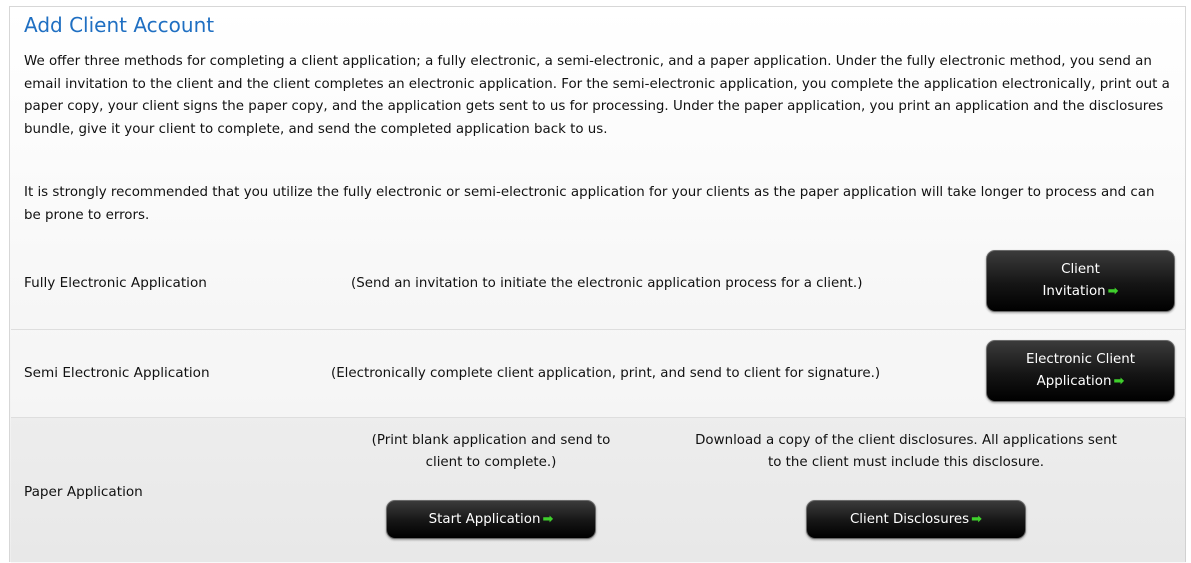  What do you see at coordinates (491, 440) in the screenshot?
I see `start-description-line1: (Print blank application and send to` at bounding box center [491, 440].